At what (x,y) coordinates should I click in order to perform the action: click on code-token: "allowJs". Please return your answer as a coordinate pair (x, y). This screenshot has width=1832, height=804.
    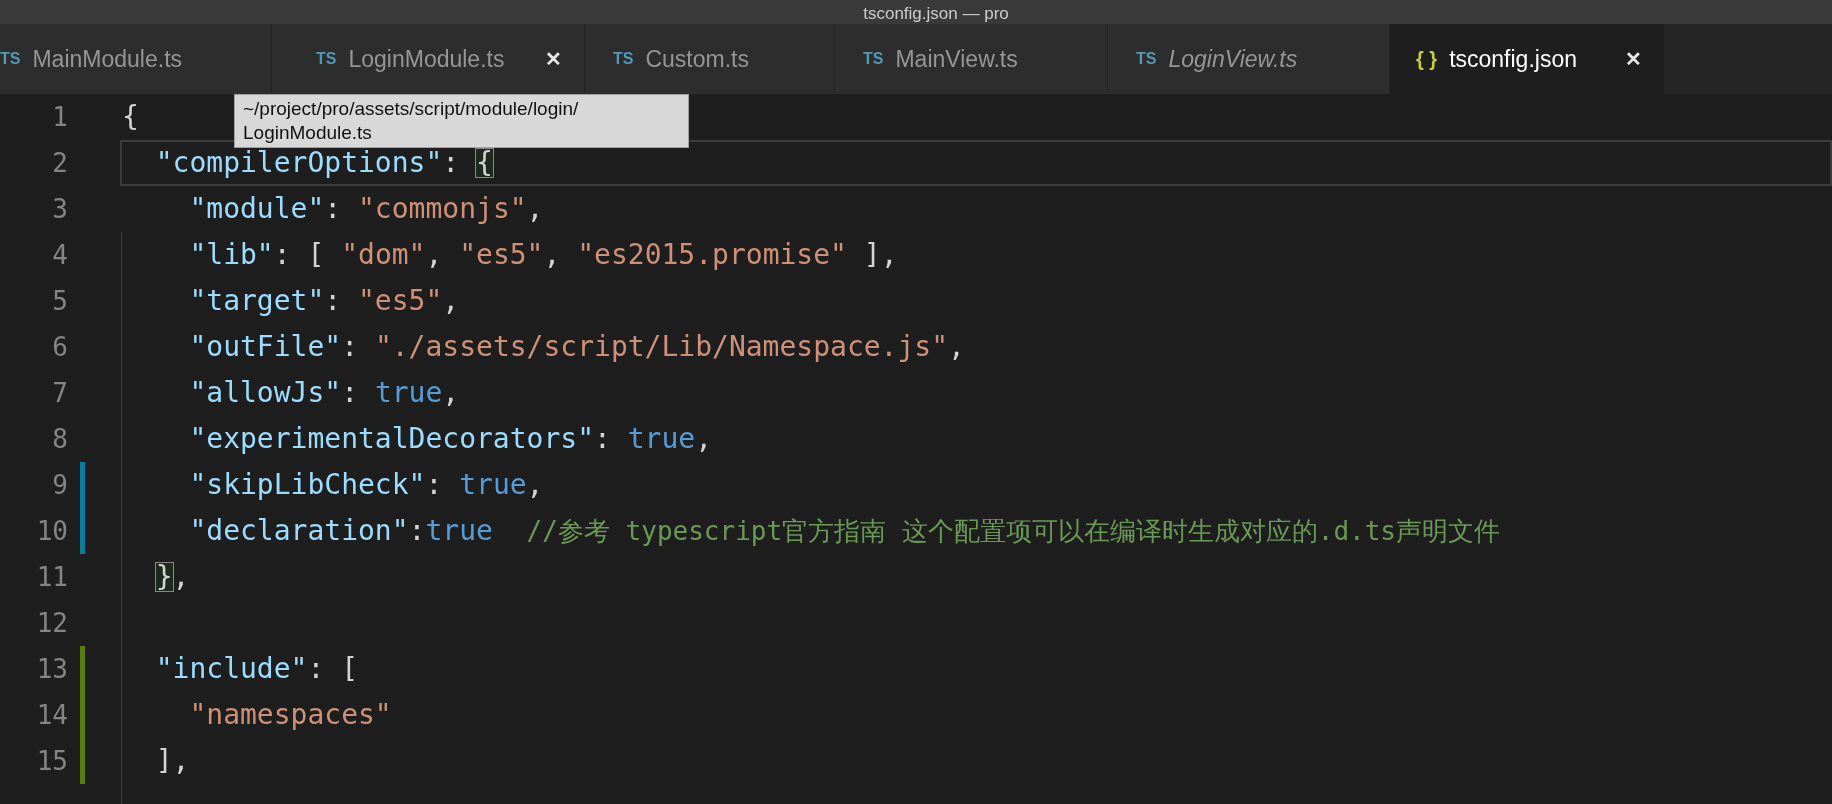
    Looking at the image, I should click on (265, 393).